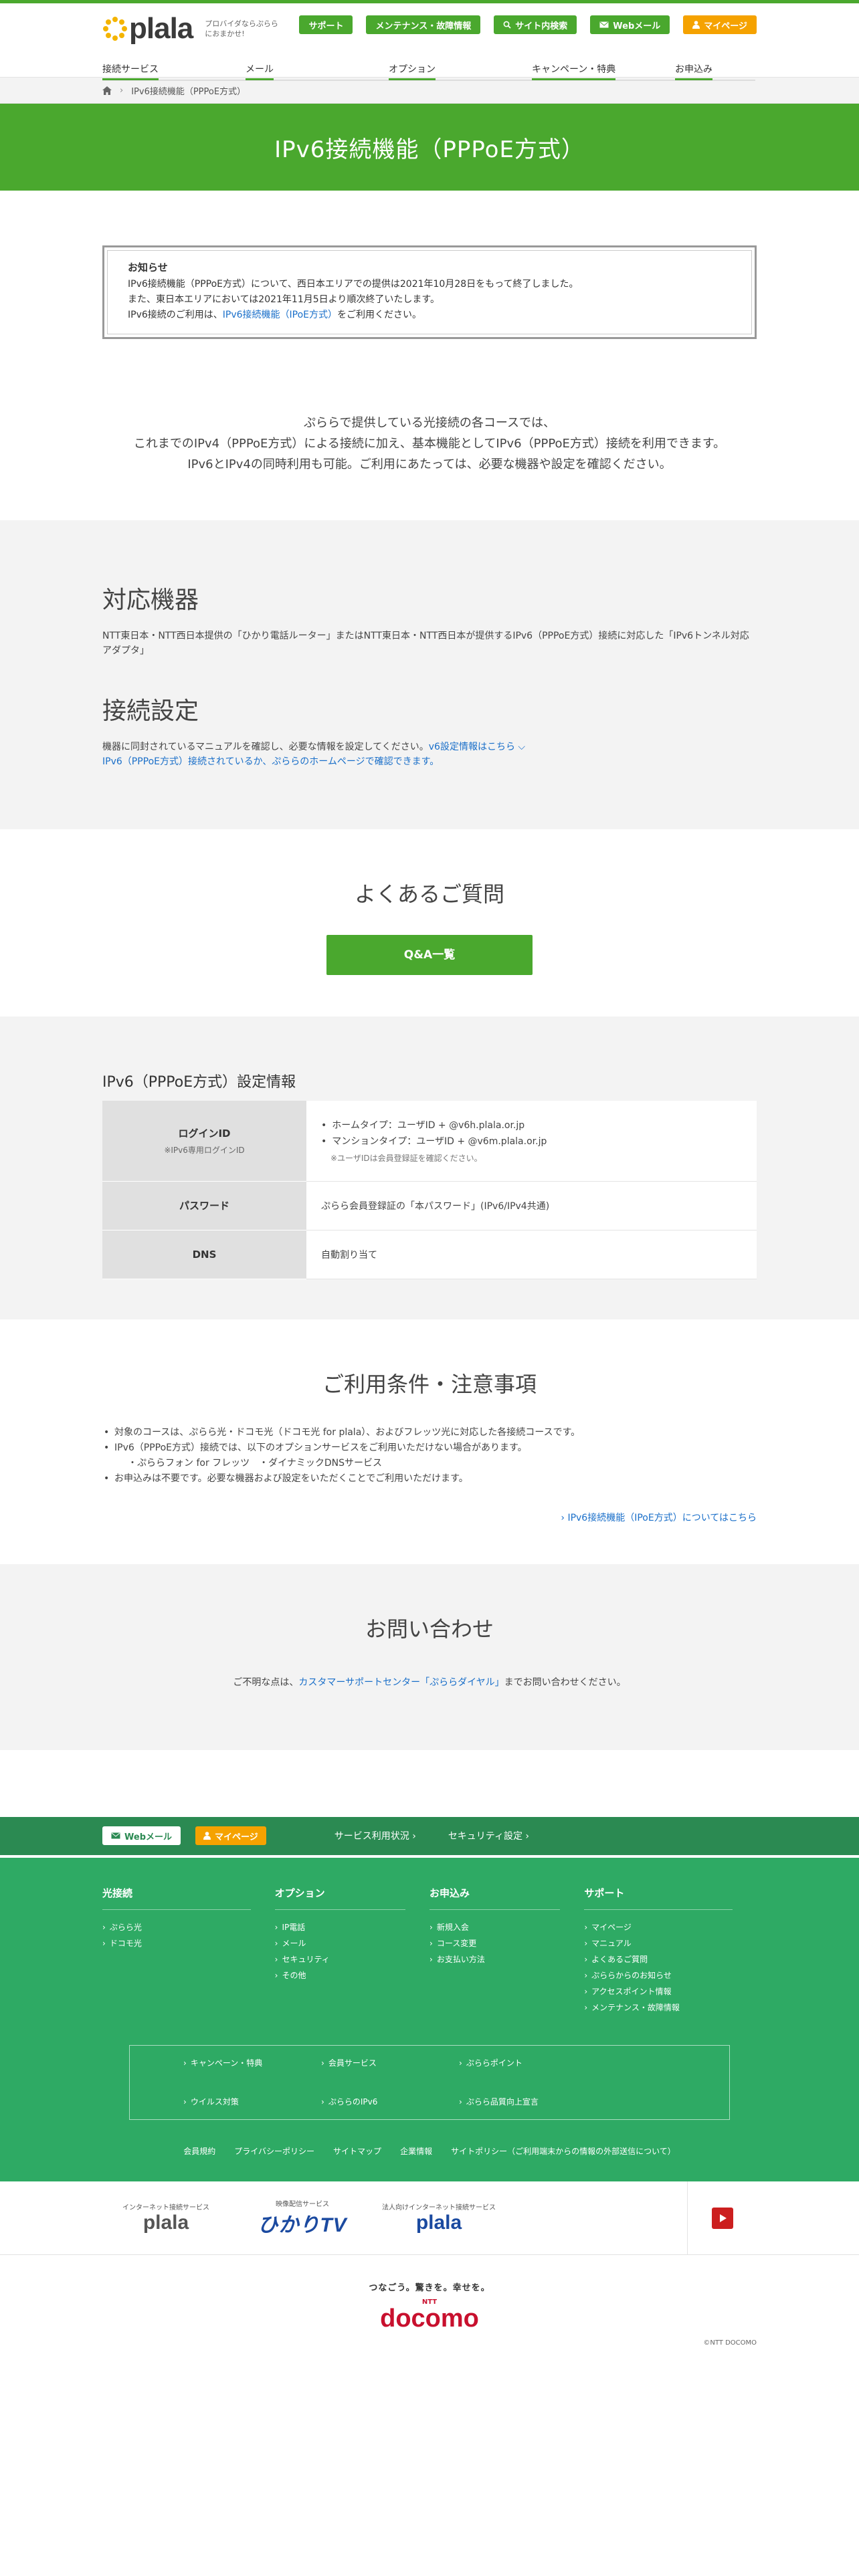 The width and height of the screenshot is (859, 2576). Describe the element at coordinates (507, 1959) in the screenshot. I see `list-item: お支払い方法` at that location.